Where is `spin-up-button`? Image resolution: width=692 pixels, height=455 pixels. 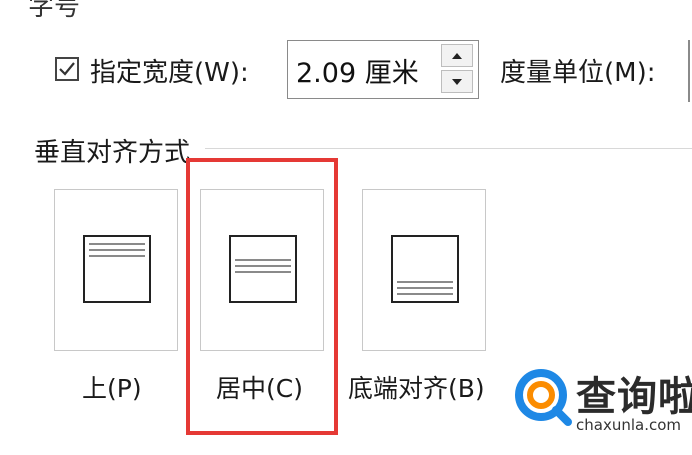
spin-up-button is located at coordinates (457, 55).